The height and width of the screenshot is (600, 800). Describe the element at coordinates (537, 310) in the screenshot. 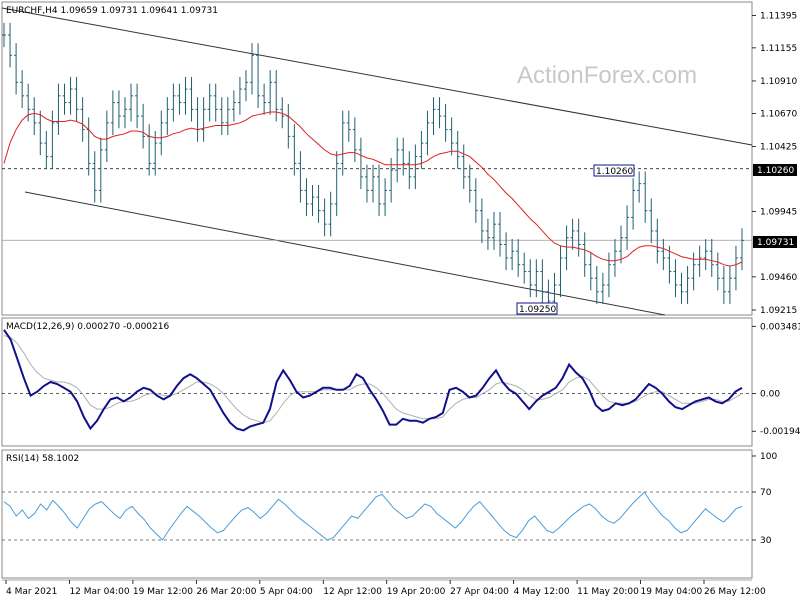

I see `low-annotation: 1.09250` at that location.